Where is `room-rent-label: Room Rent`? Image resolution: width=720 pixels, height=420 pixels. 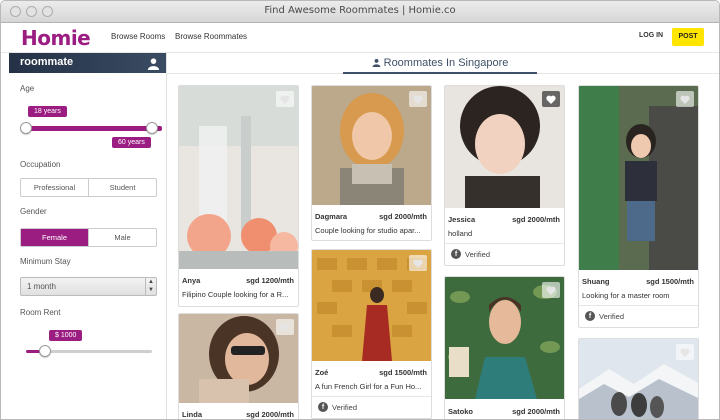 room-rent-label: Room Rent is located at coordinates (40, 312).